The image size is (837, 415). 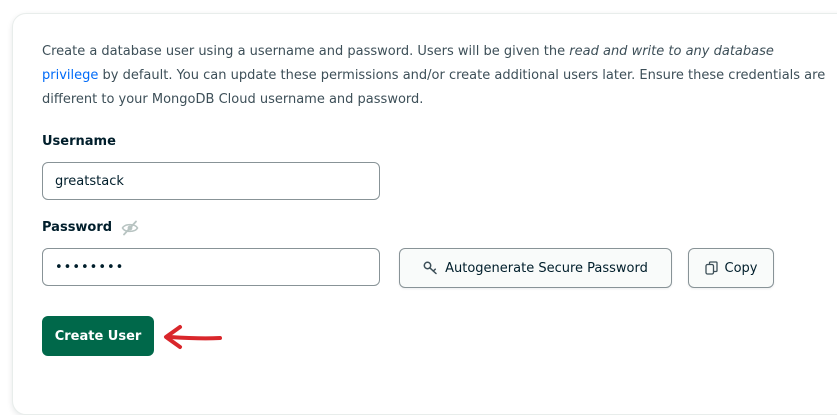 What do you see at coordinates (671, 51) in the screenshot?
I see `privilege-italic-text: read and write to any database` at bounding box center [671, 51].